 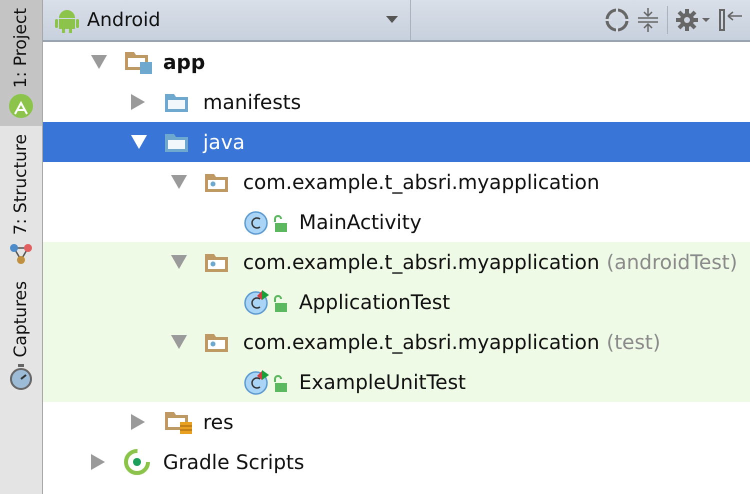 I want to click on tree-row: java, so click(x=396, y=142).